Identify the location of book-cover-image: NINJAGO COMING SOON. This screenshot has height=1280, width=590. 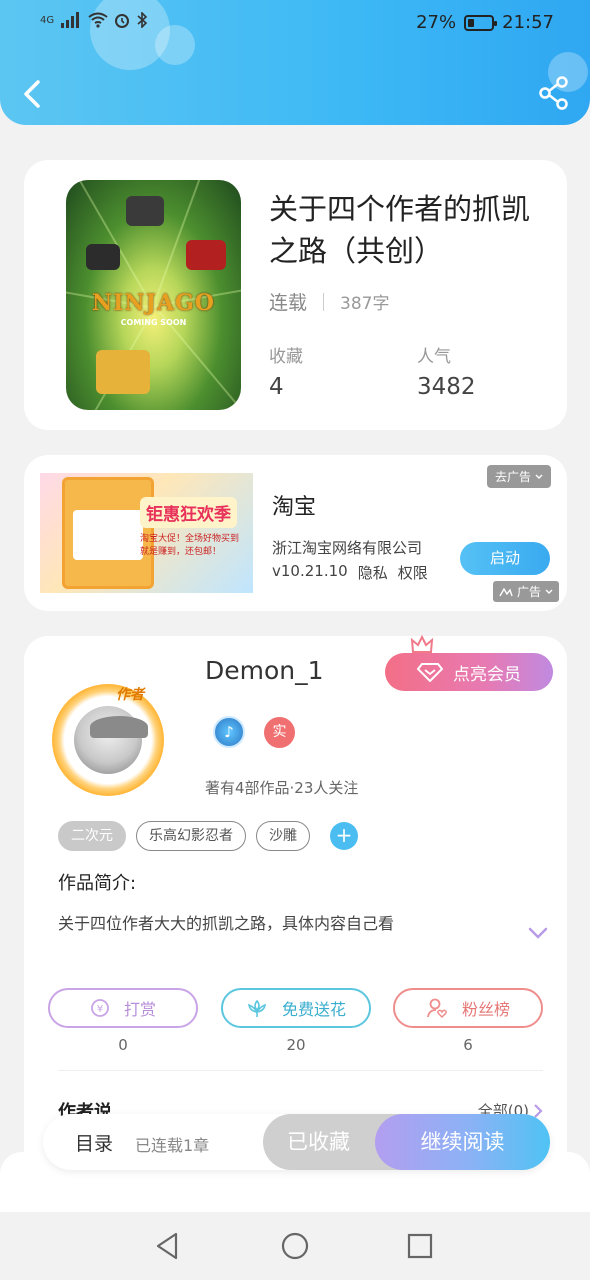
(153, 295).